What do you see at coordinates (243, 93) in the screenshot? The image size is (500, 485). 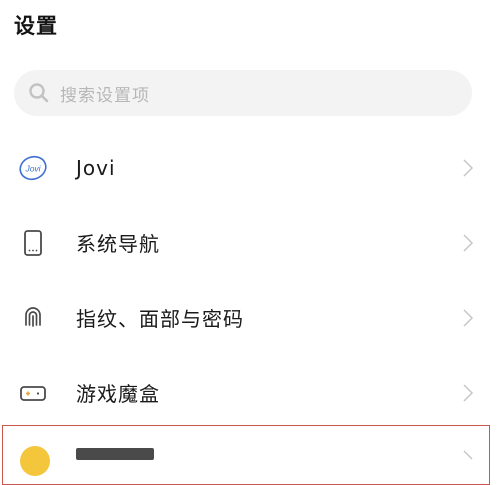 I see `search-bar: 搜索设置项` at bounding box center [243, 93].